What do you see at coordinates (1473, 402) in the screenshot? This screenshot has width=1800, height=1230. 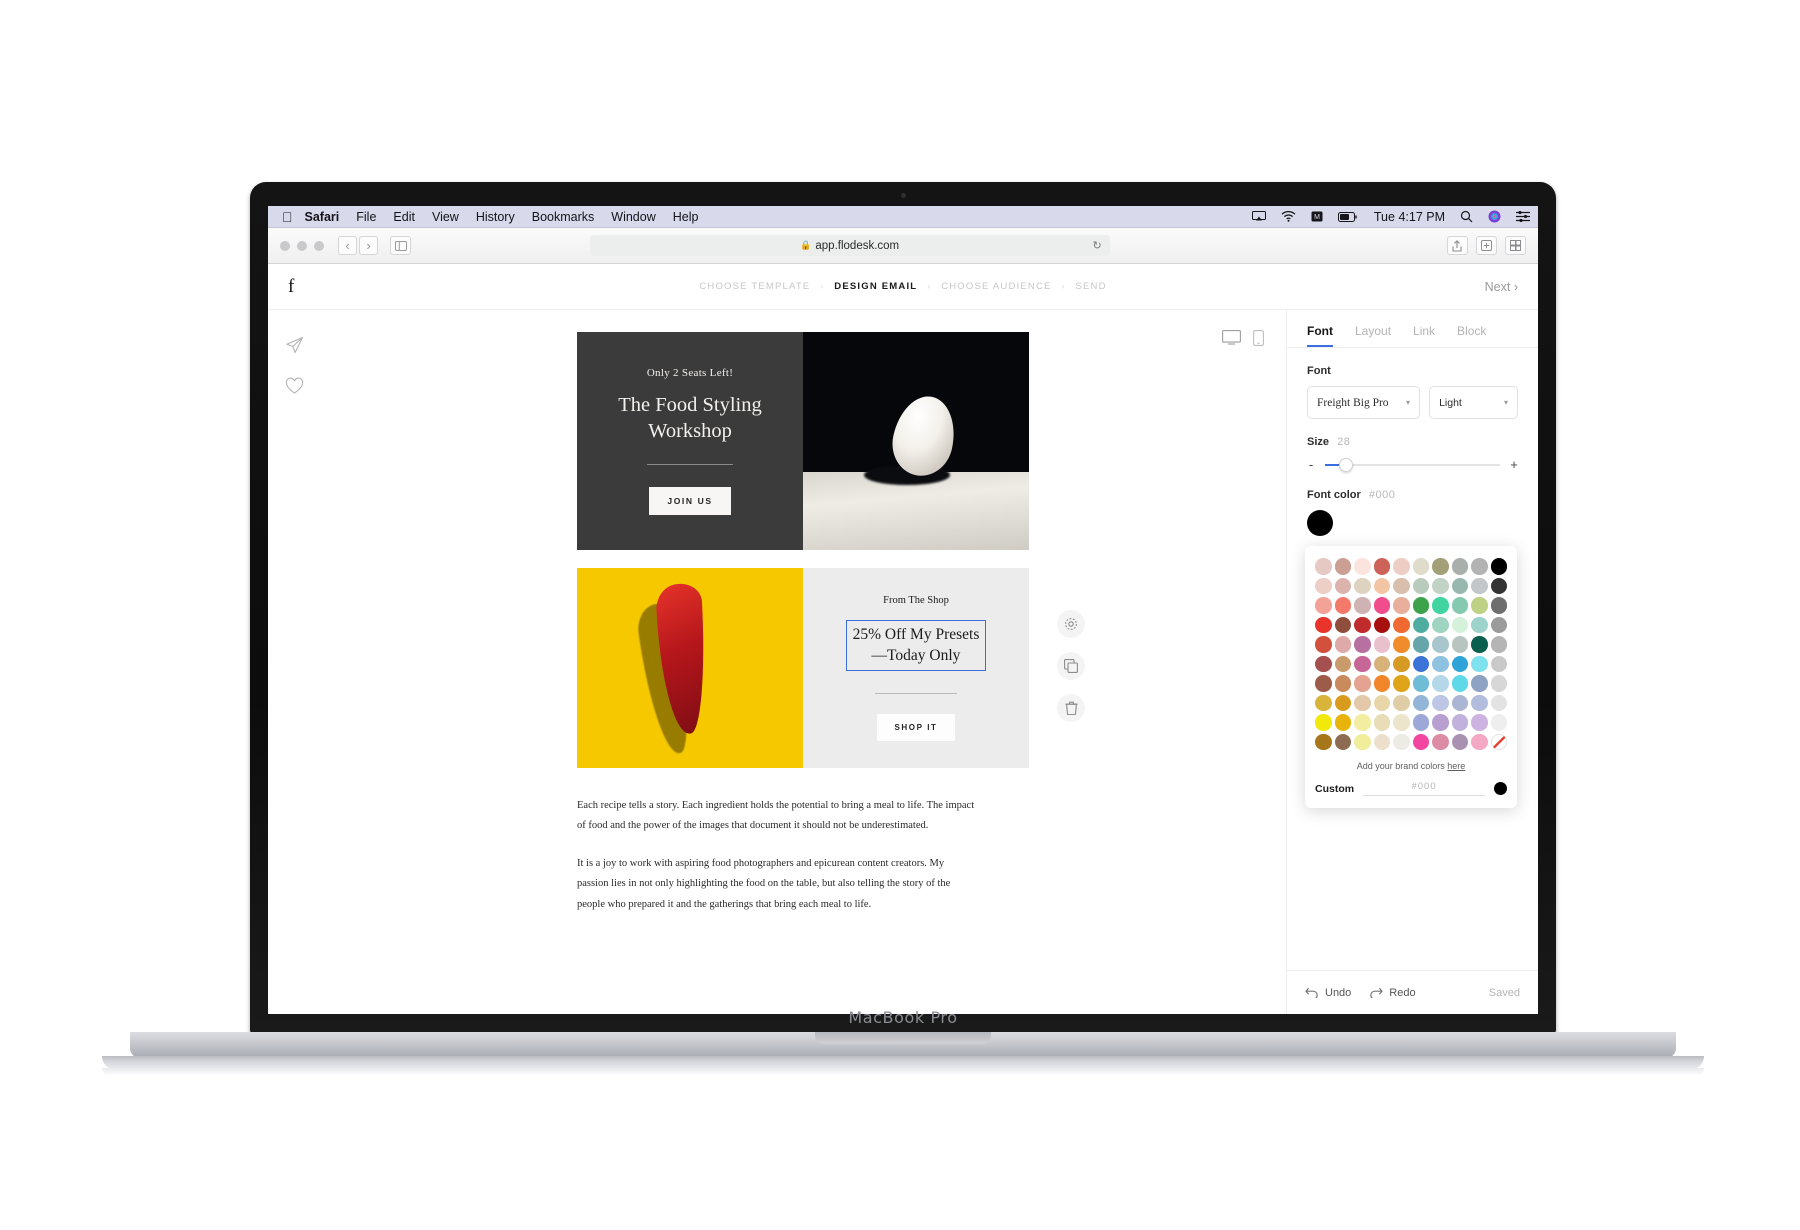 I see `font-weight-select: Light ▾` at bounding box center [1473, 402].